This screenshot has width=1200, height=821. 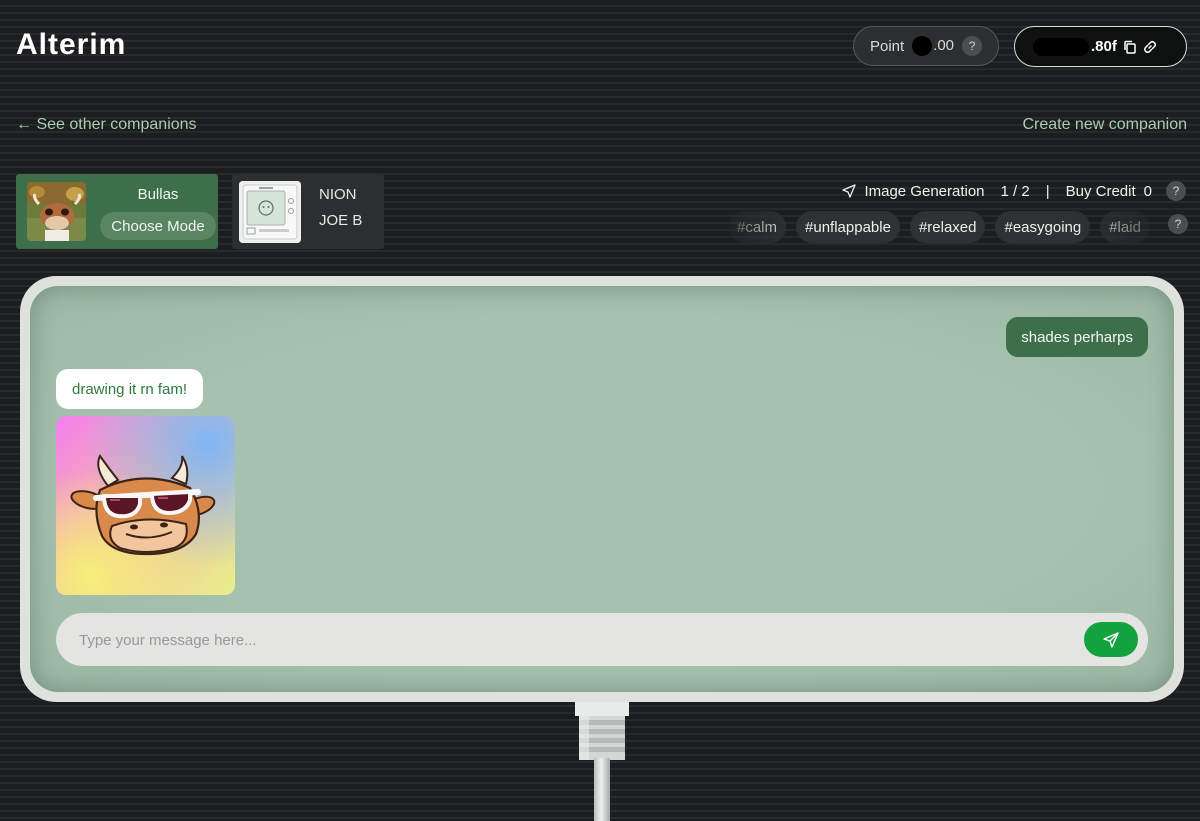 I want to click on points-help-icon: ?, so click(x=972, y=46).